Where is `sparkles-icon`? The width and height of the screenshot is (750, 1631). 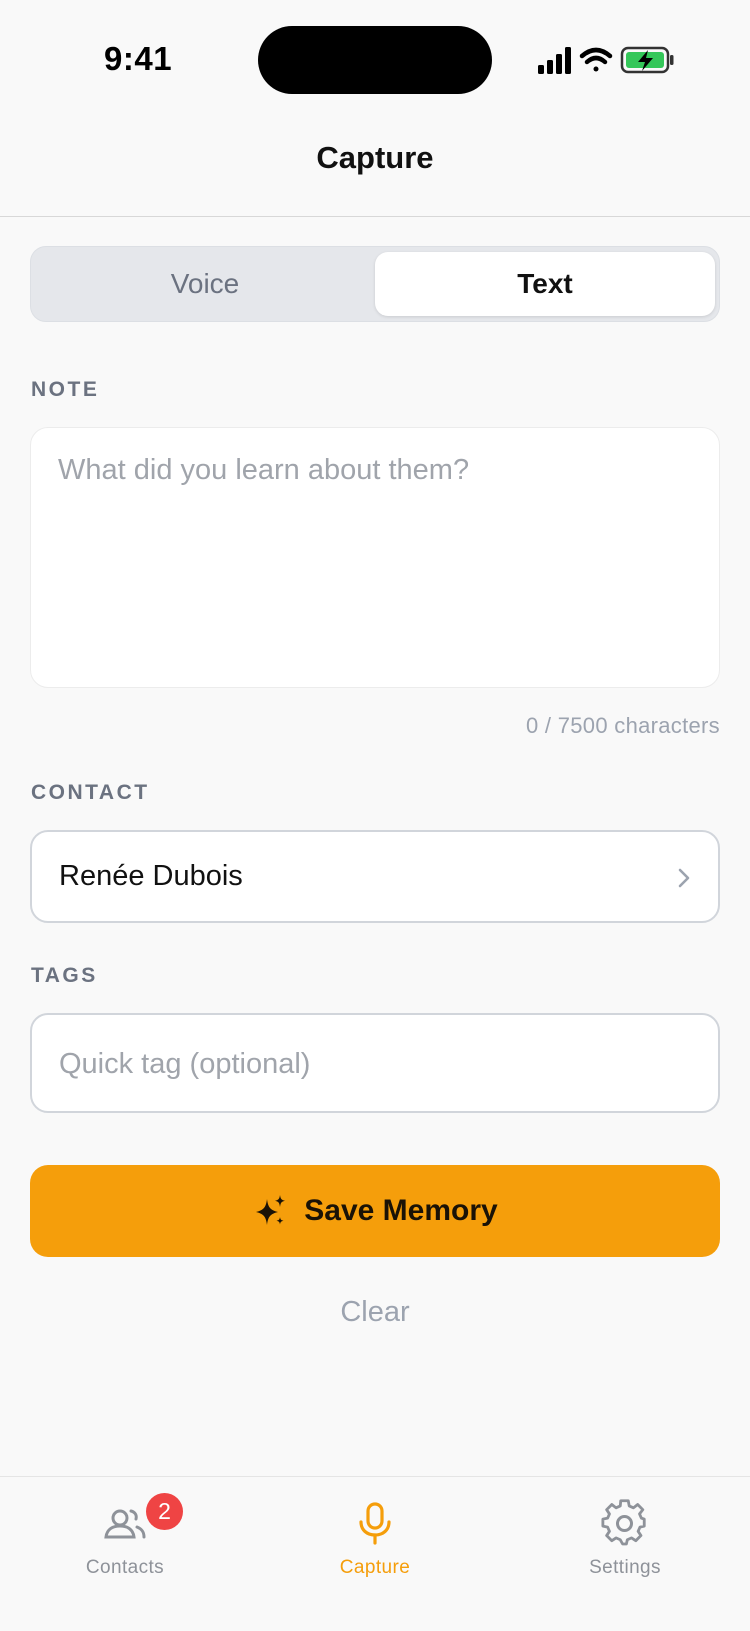 sparkles-icon is located at coordinates (271, 1210).